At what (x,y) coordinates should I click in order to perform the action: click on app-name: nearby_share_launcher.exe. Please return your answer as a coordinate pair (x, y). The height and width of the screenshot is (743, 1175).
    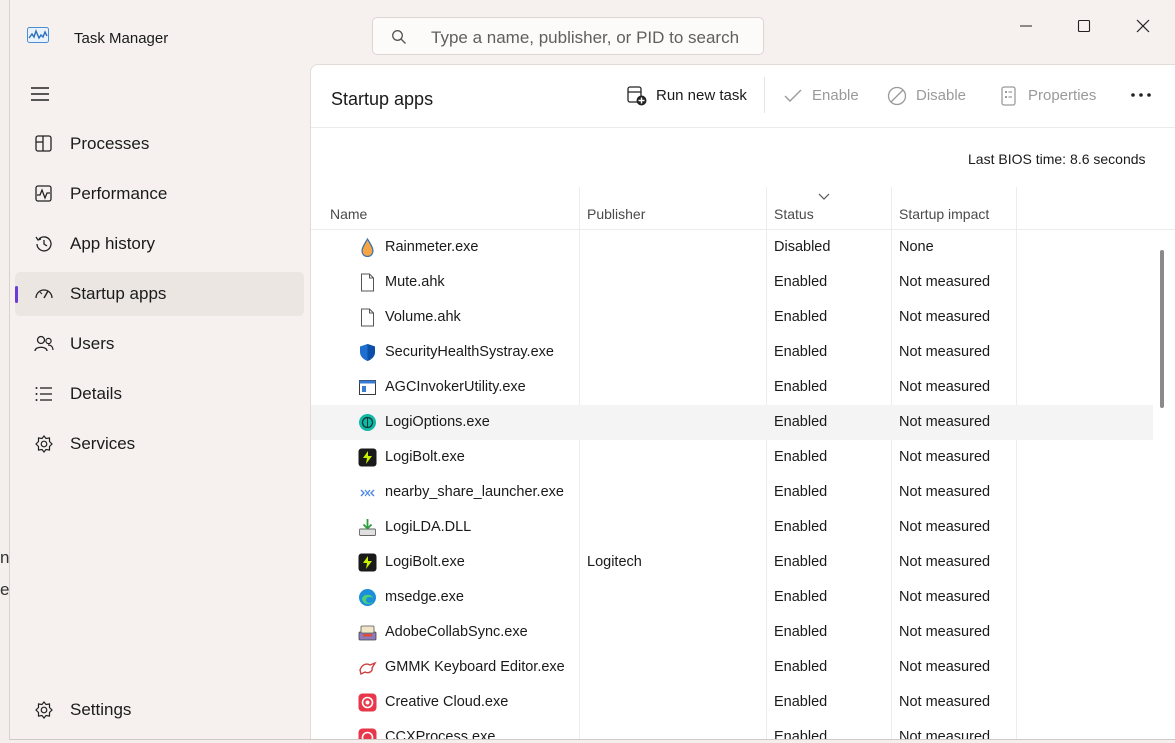
    Looking at the image, I should click on (474, 492).